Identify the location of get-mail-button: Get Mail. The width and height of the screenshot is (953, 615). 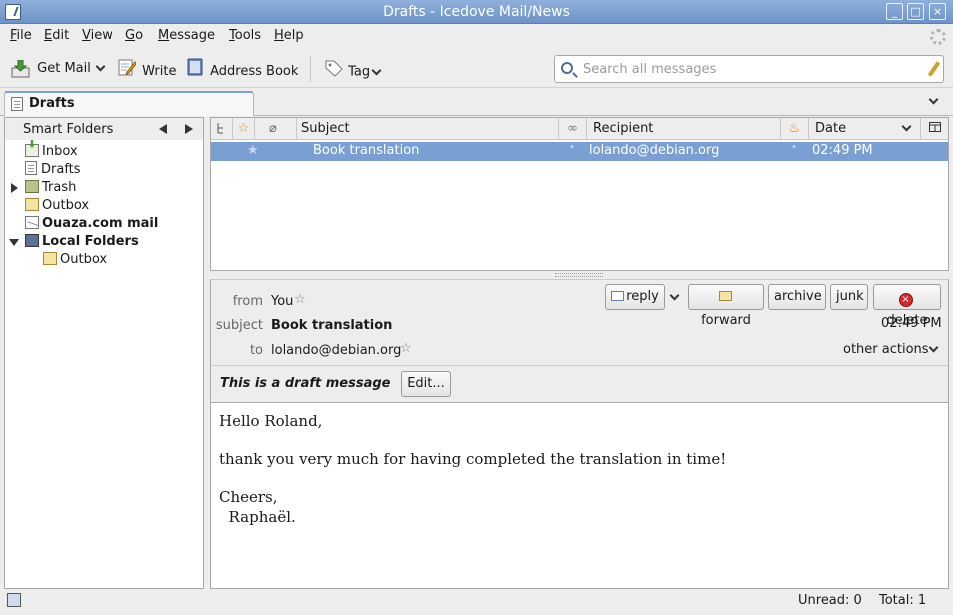
(58, 69).